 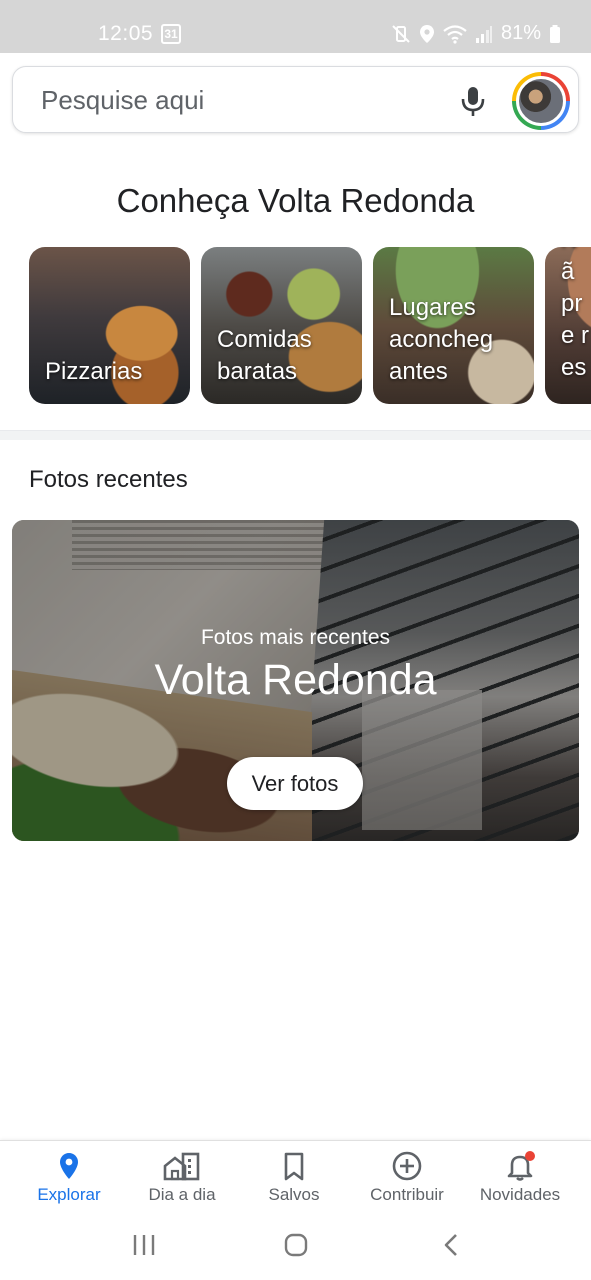 I want to click on signal-icon, so click(x=483, y=34).